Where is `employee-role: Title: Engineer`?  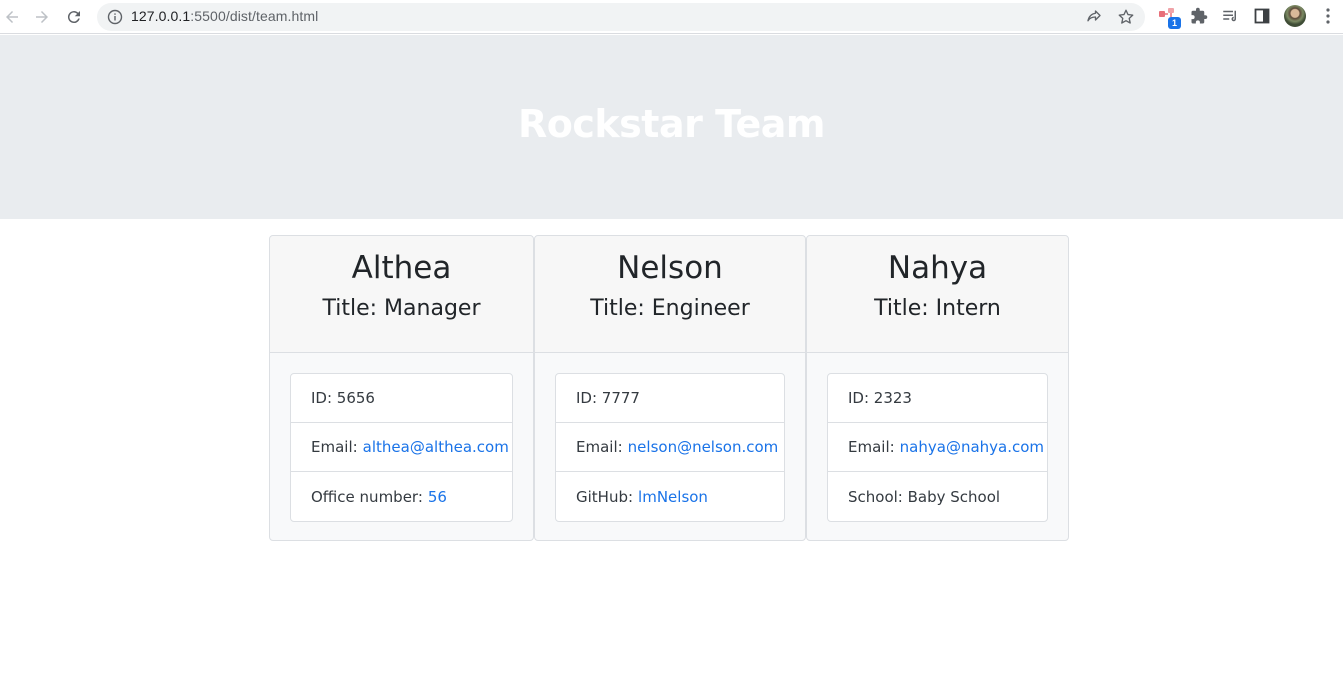
employee-role: Title: Engineer is located at coordinates (670, 308).